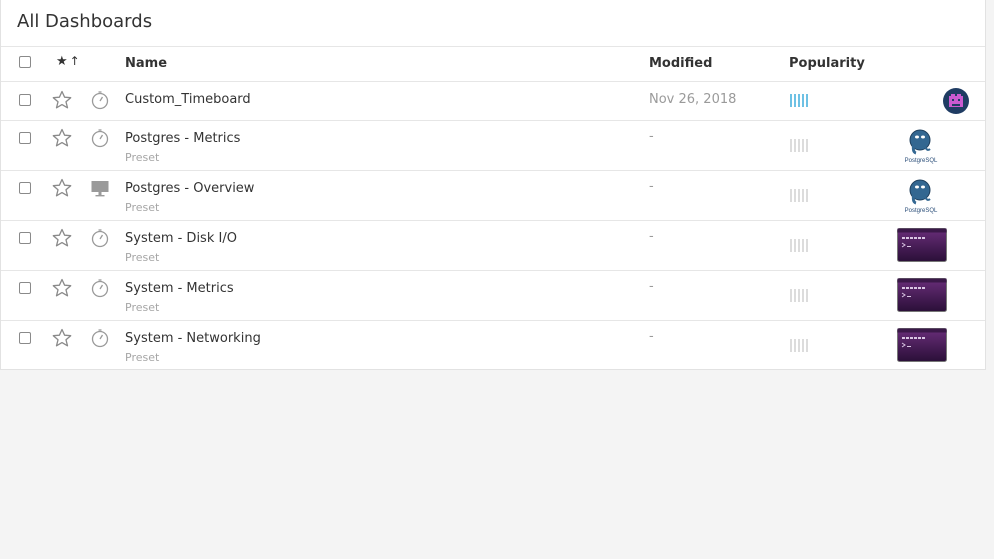  I want to click on star-filled-icon: ★, so click(62, 61).